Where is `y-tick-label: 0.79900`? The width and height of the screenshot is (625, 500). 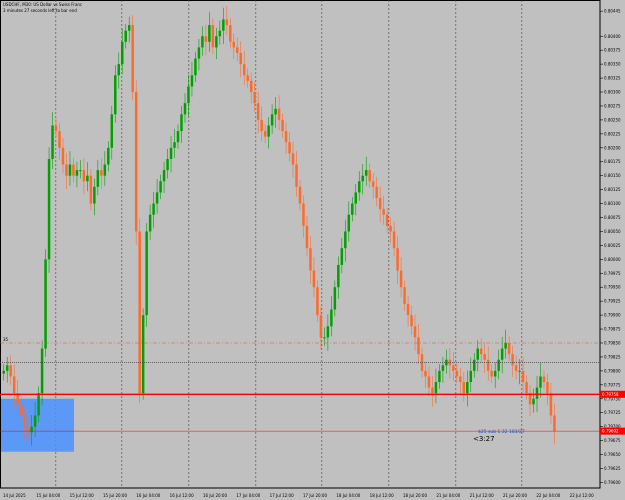
y-tick-label: 0.79900 is located at coordinates (612, 315).